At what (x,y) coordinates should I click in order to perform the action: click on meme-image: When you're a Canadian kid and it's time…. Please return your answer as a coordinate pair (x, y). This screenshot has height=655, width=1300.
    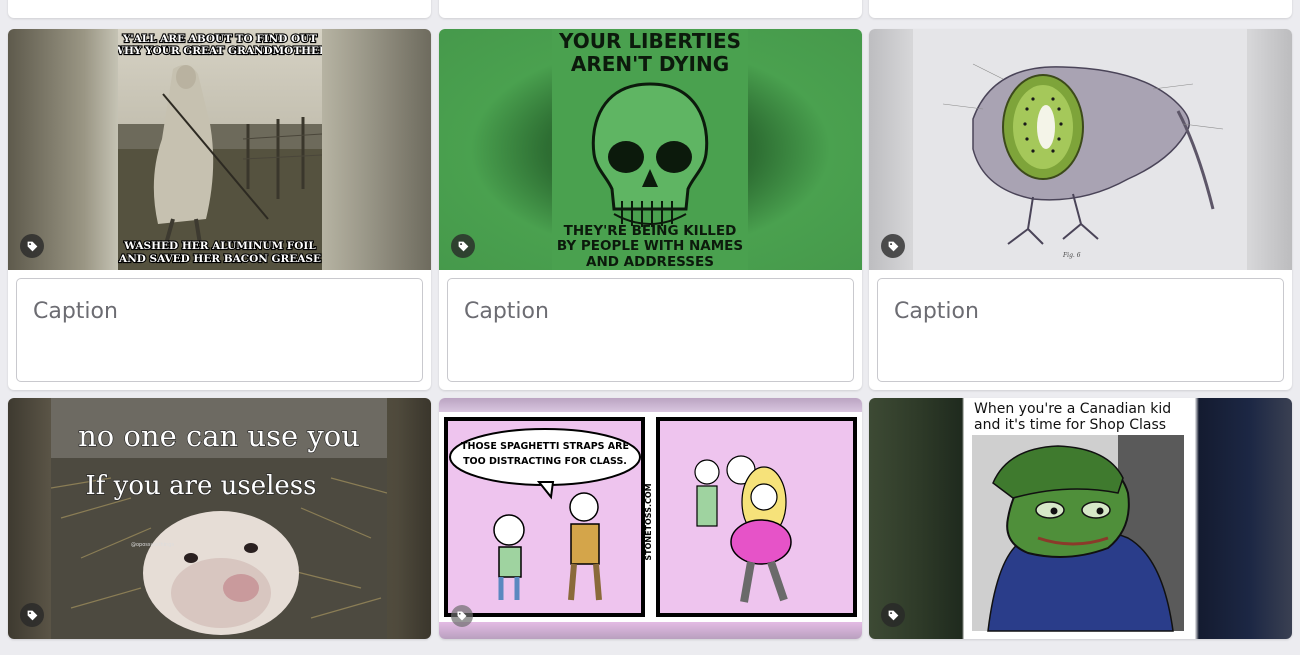
    Looking at the image, I should click on (1080, 518).